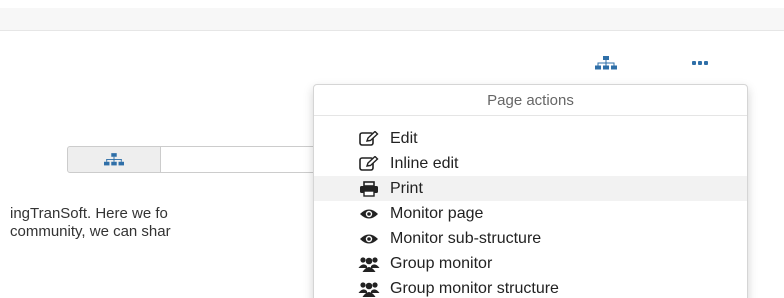 The height and width of the screenshot is (298, 784). I want to click on page-actions-title: Page actions, so click(530, 100).